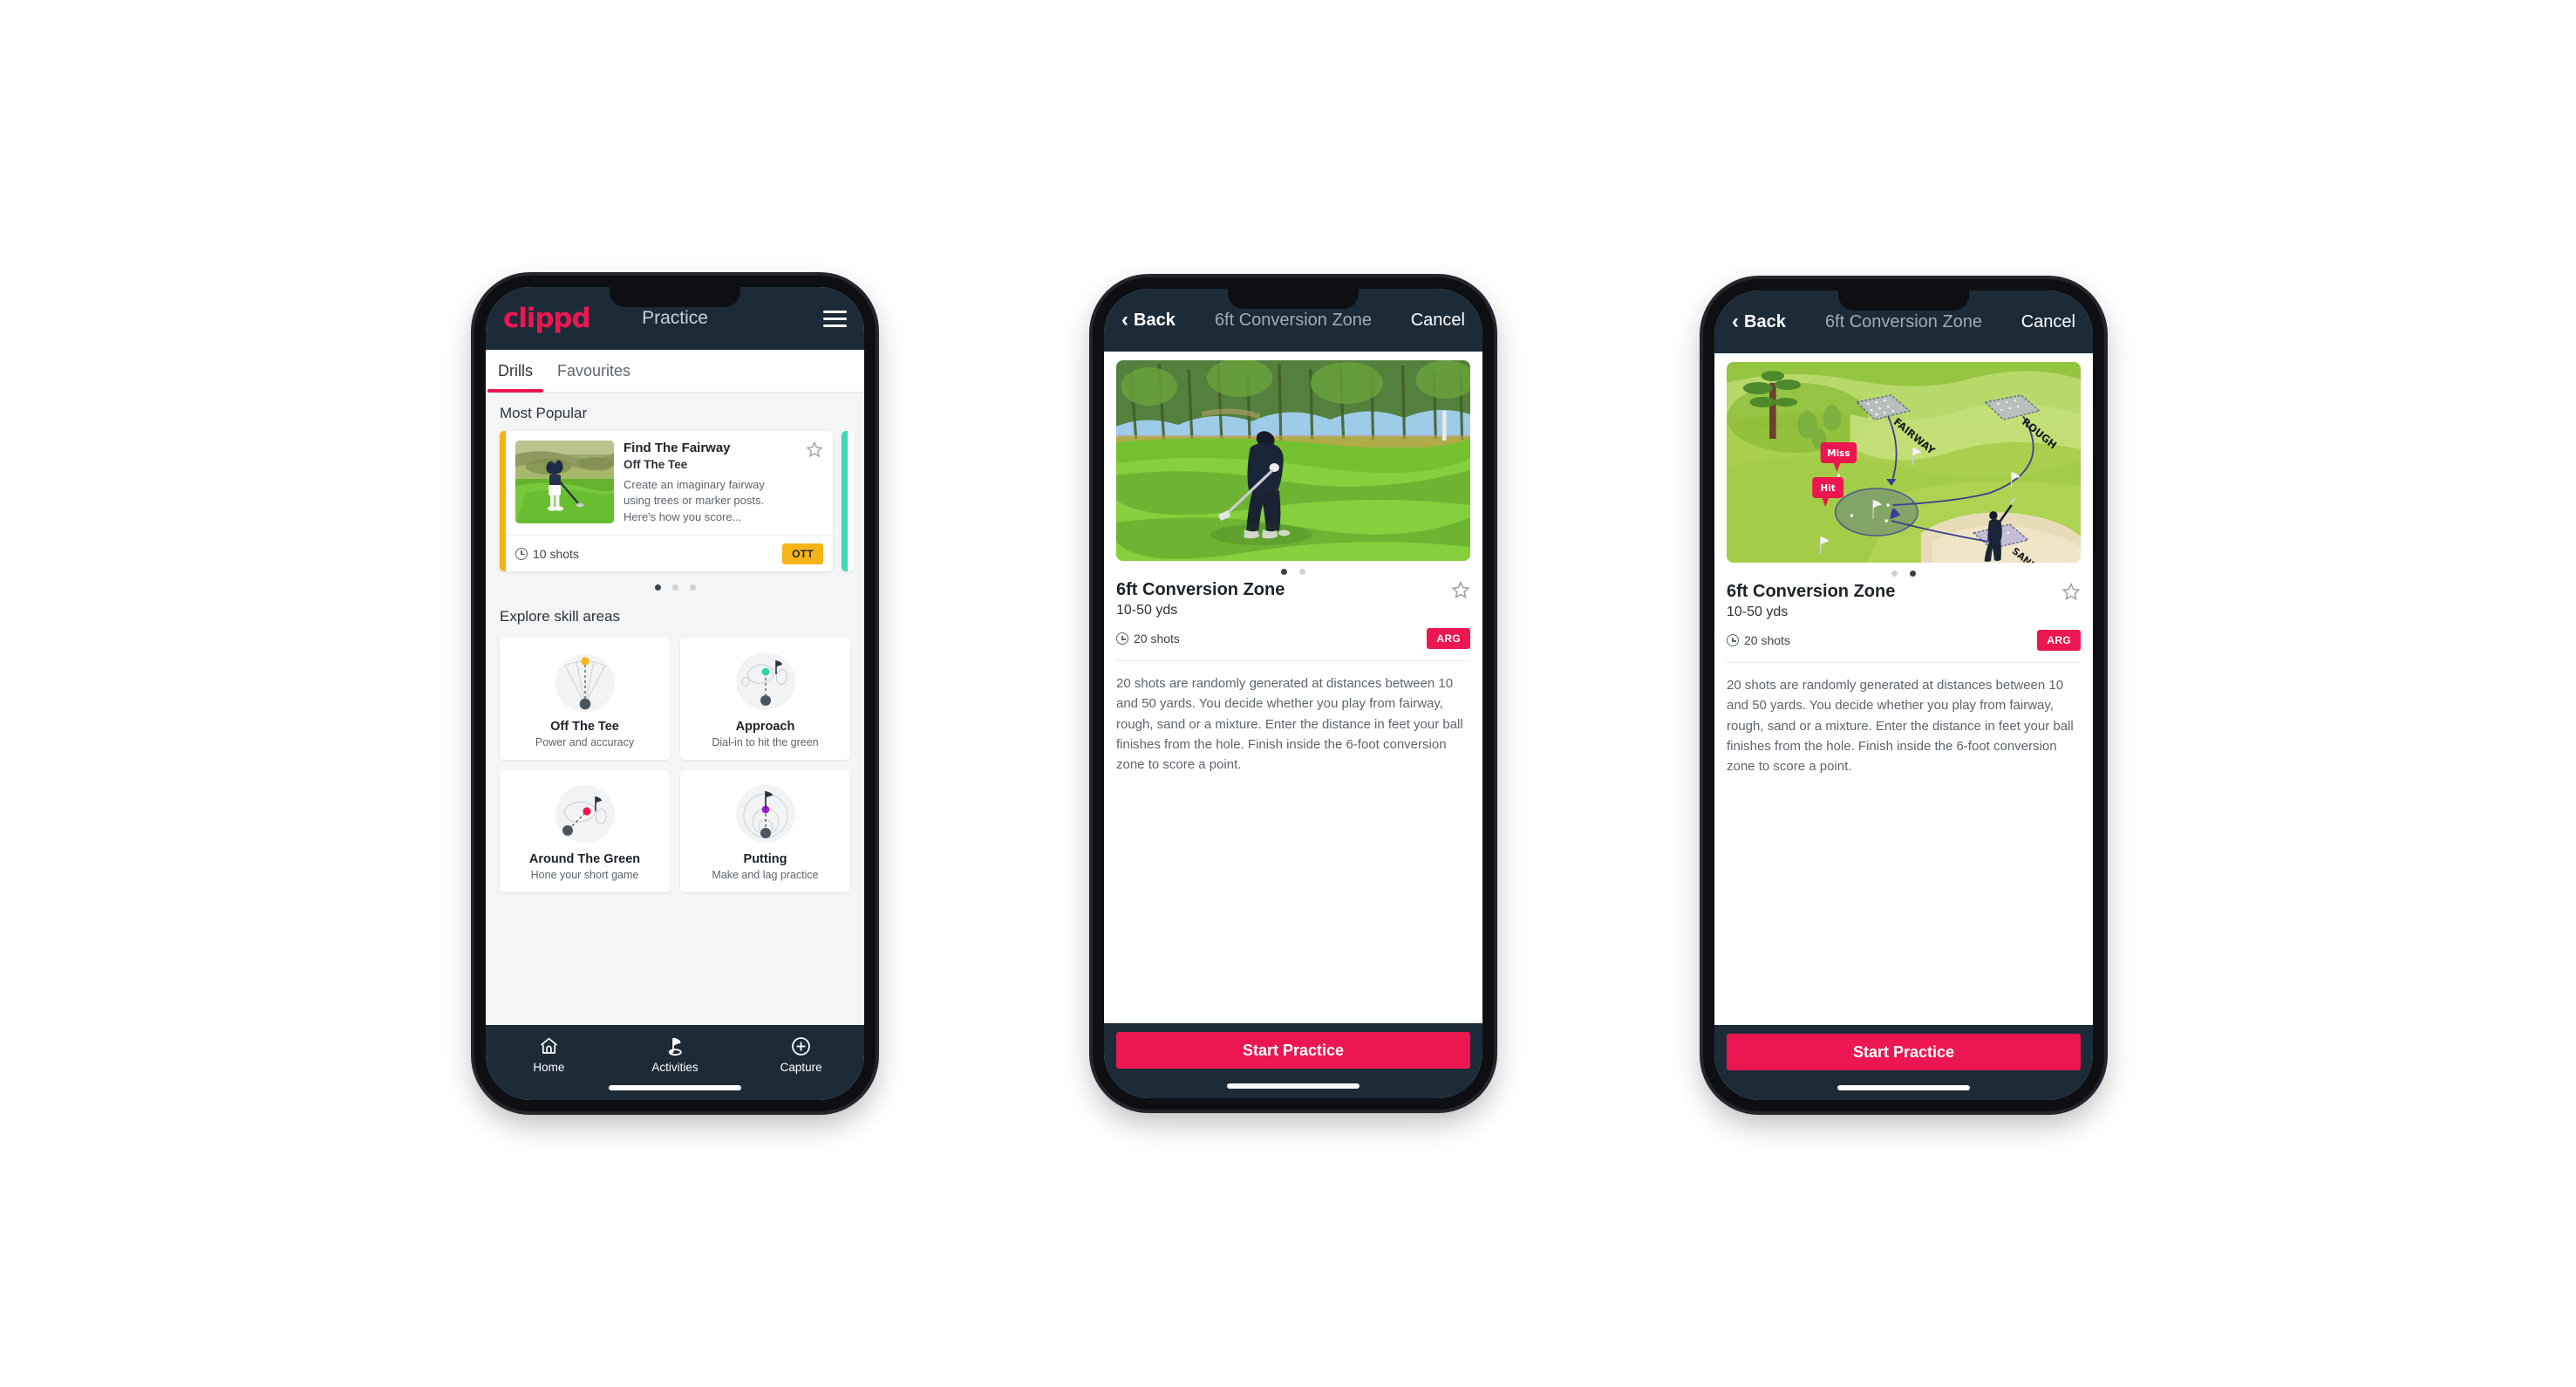  What do you see at coordinates (675, 1046) in the screenshot?
I see `golf-flag-icon` at bounding box center [675, 1046].